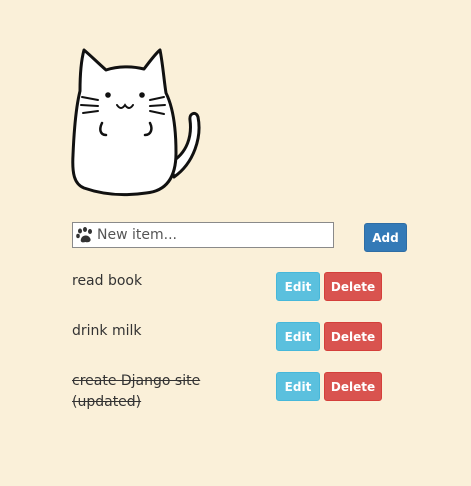 The width and height of the screenshot is (471, 486). Describe the element at coordinates (84, 235) in the screenshot. I see `paw-icon` at that location.